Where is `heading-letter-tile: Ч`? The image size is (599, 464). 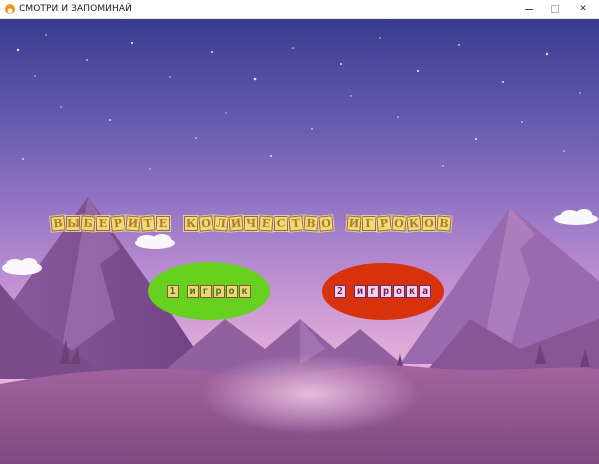 heading-letter-tile: Ч is located at coordinates (251, 223).